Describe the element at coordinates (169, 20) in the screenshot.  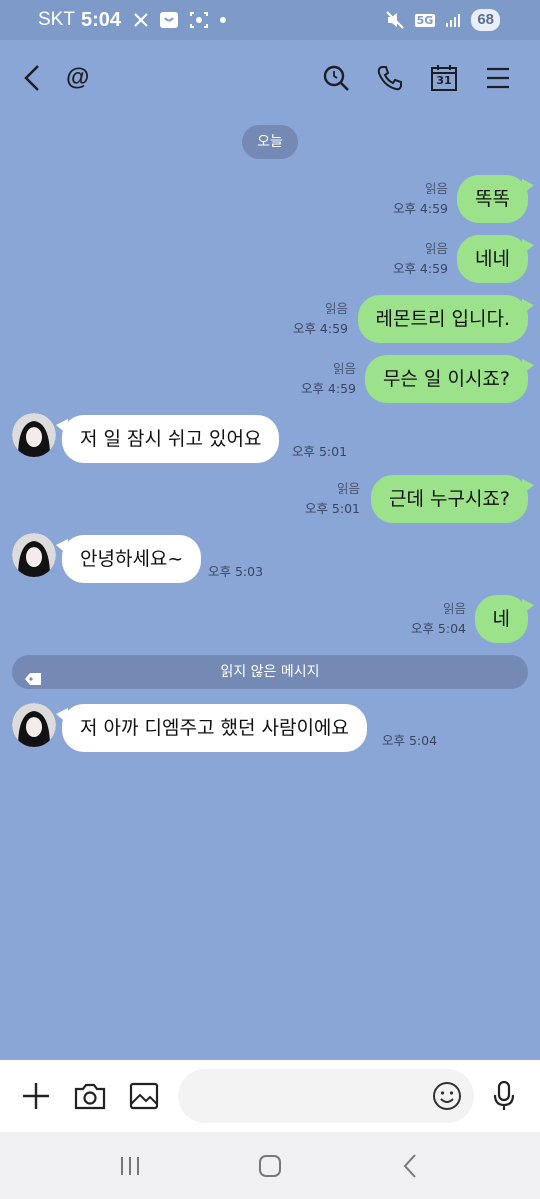
I see `shopping-app-icon` at that location.